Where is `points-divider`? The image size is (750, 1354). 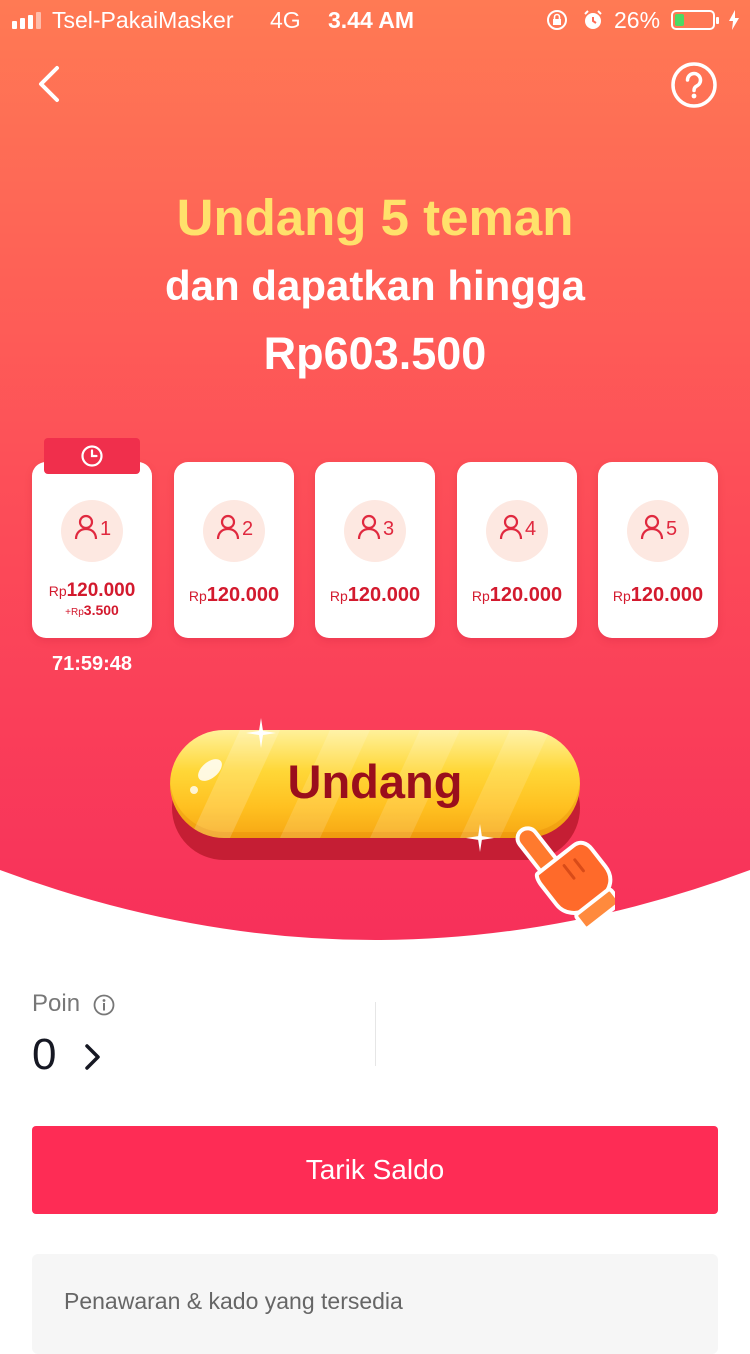
points-divider is located at coordinates (375, 1034).